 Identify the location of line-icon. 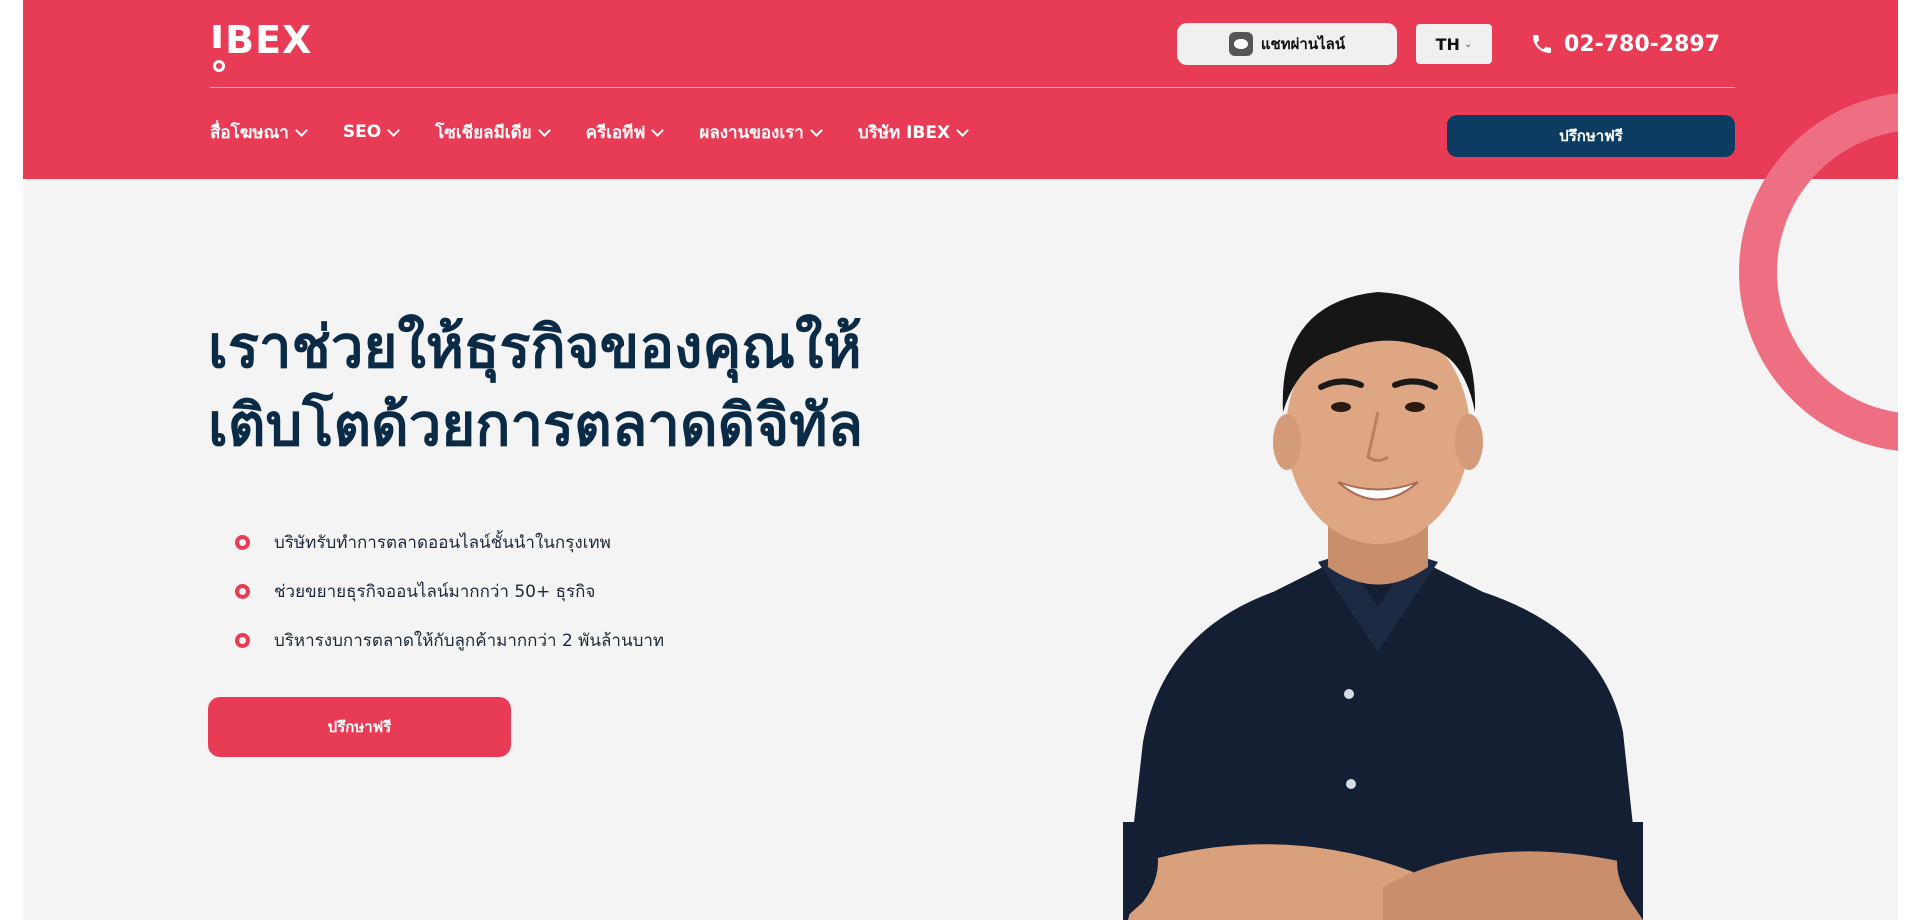
(1240, 44).